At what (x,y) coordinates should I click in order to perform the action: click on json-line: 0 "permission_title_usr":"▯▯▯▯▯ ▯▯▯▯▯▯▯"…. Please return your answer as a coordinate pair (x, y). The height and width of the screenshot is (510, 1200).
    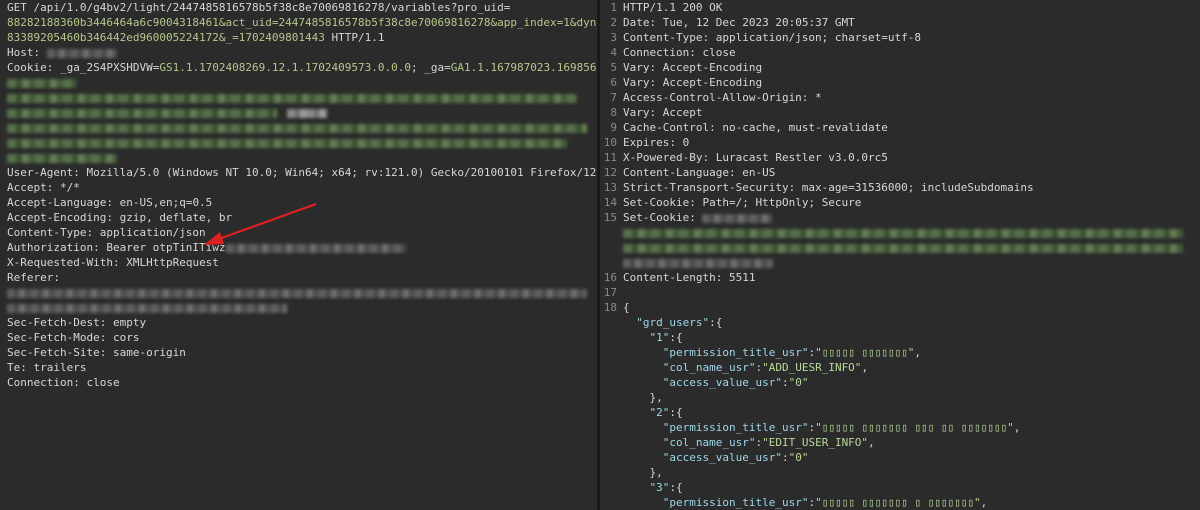
    Looking at the image, I should click on (900, 352).